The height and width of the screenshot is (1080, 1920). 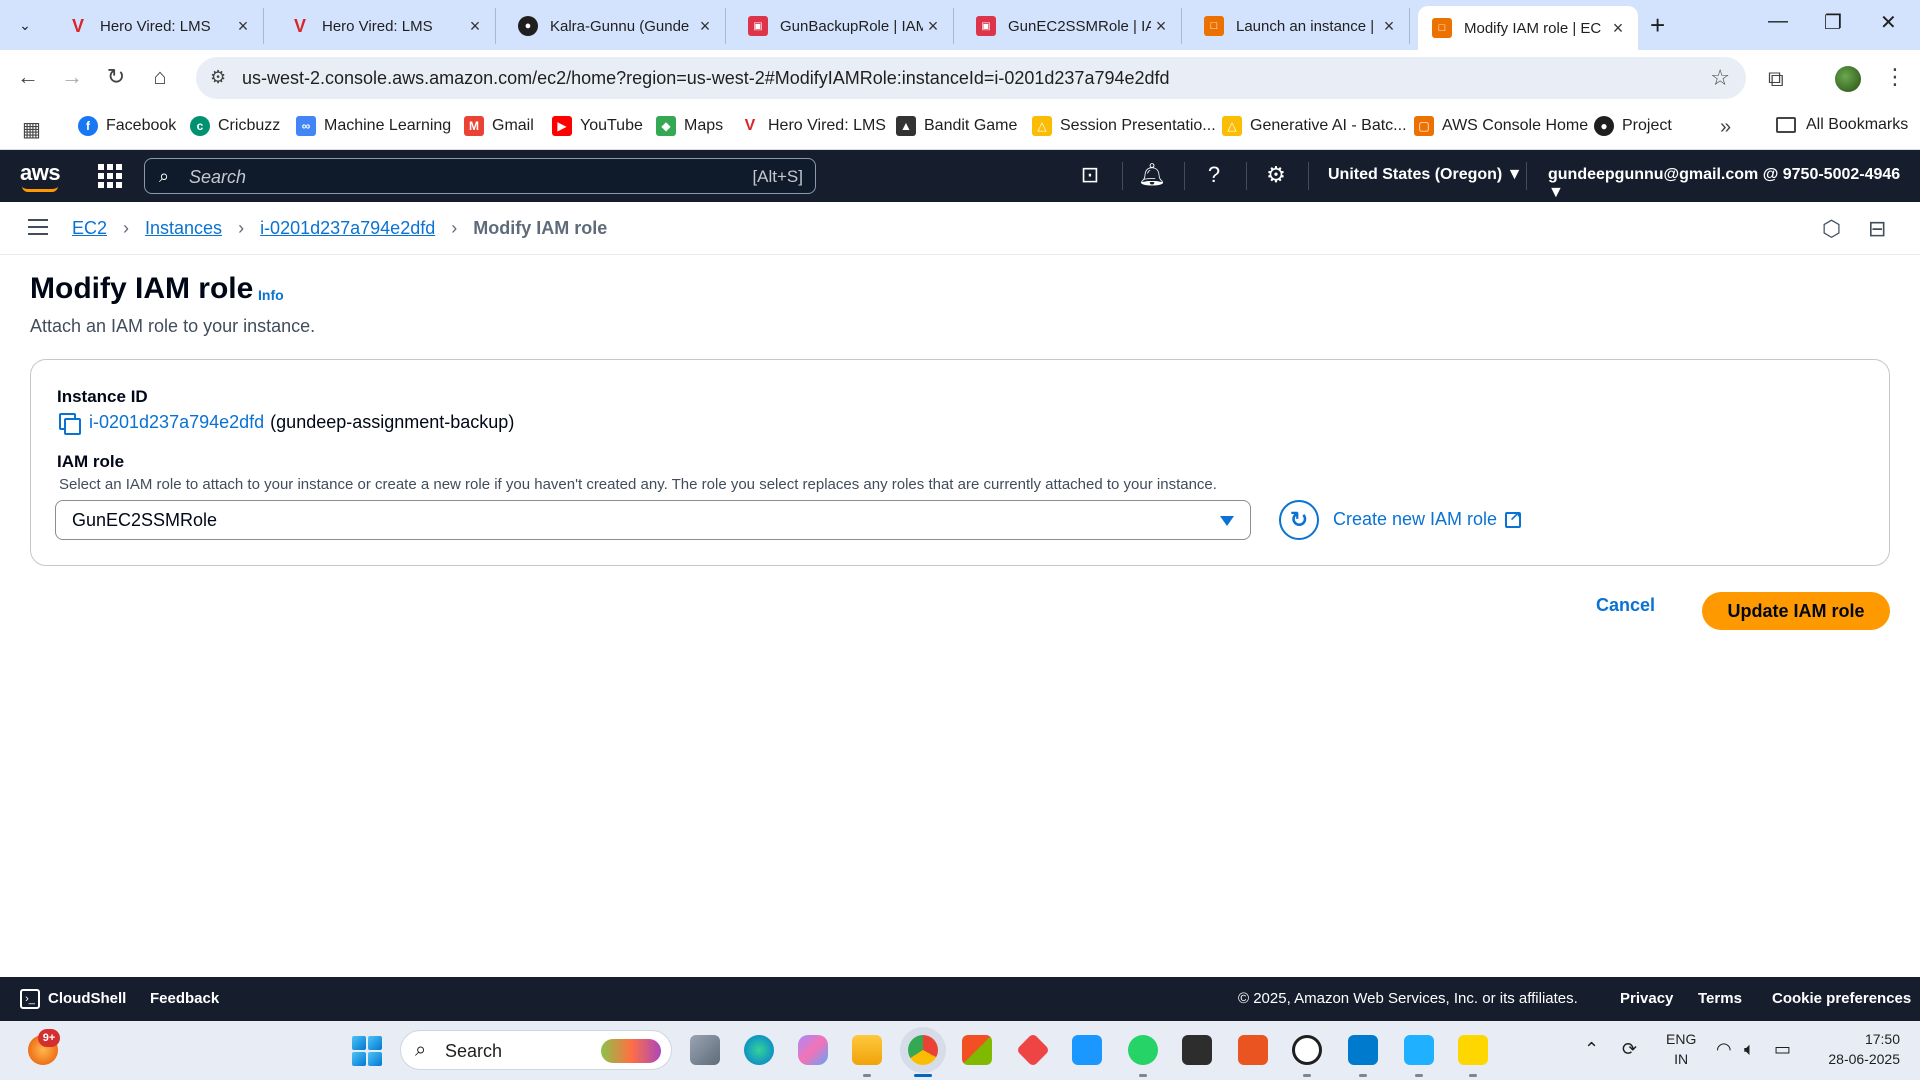 I want to click on side-nav-menu-icon, so click(x=38, y=227).